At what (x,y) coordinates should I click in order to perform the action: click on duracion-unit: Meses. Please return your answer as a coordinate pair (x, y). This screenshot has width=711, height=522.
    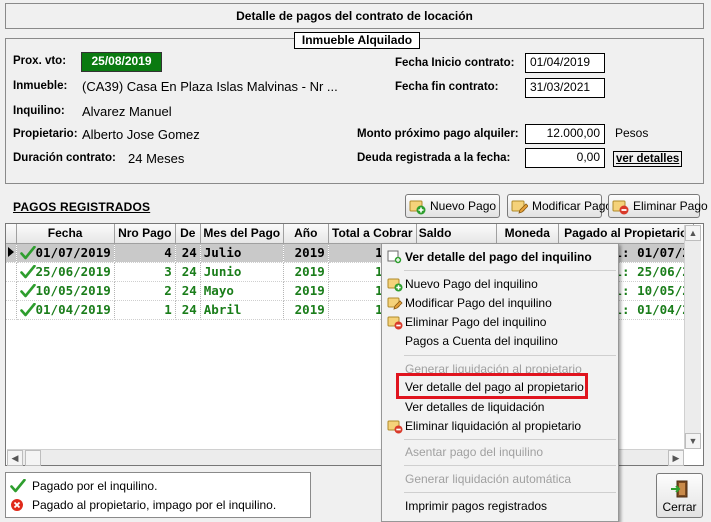
    Looking at the image, I should click on (165, 158).